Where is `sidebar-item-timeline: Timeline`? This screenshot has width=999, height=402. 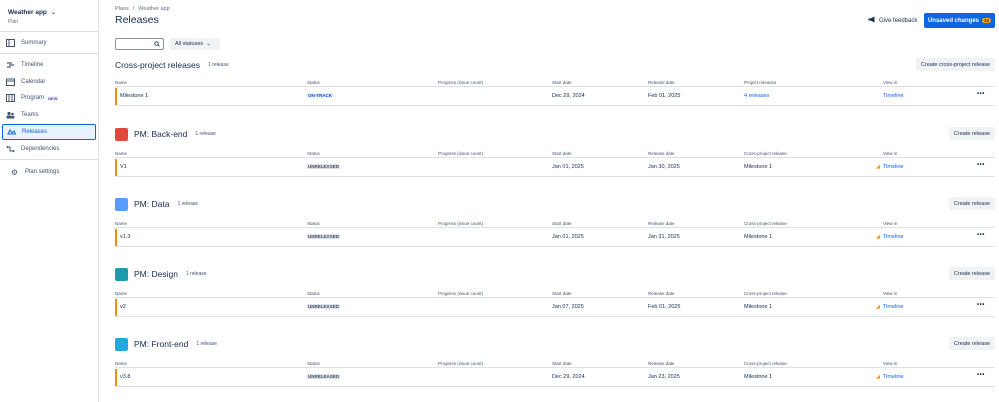 sidebar-item-timeline: Timeline is located at coordinates (49, 65).